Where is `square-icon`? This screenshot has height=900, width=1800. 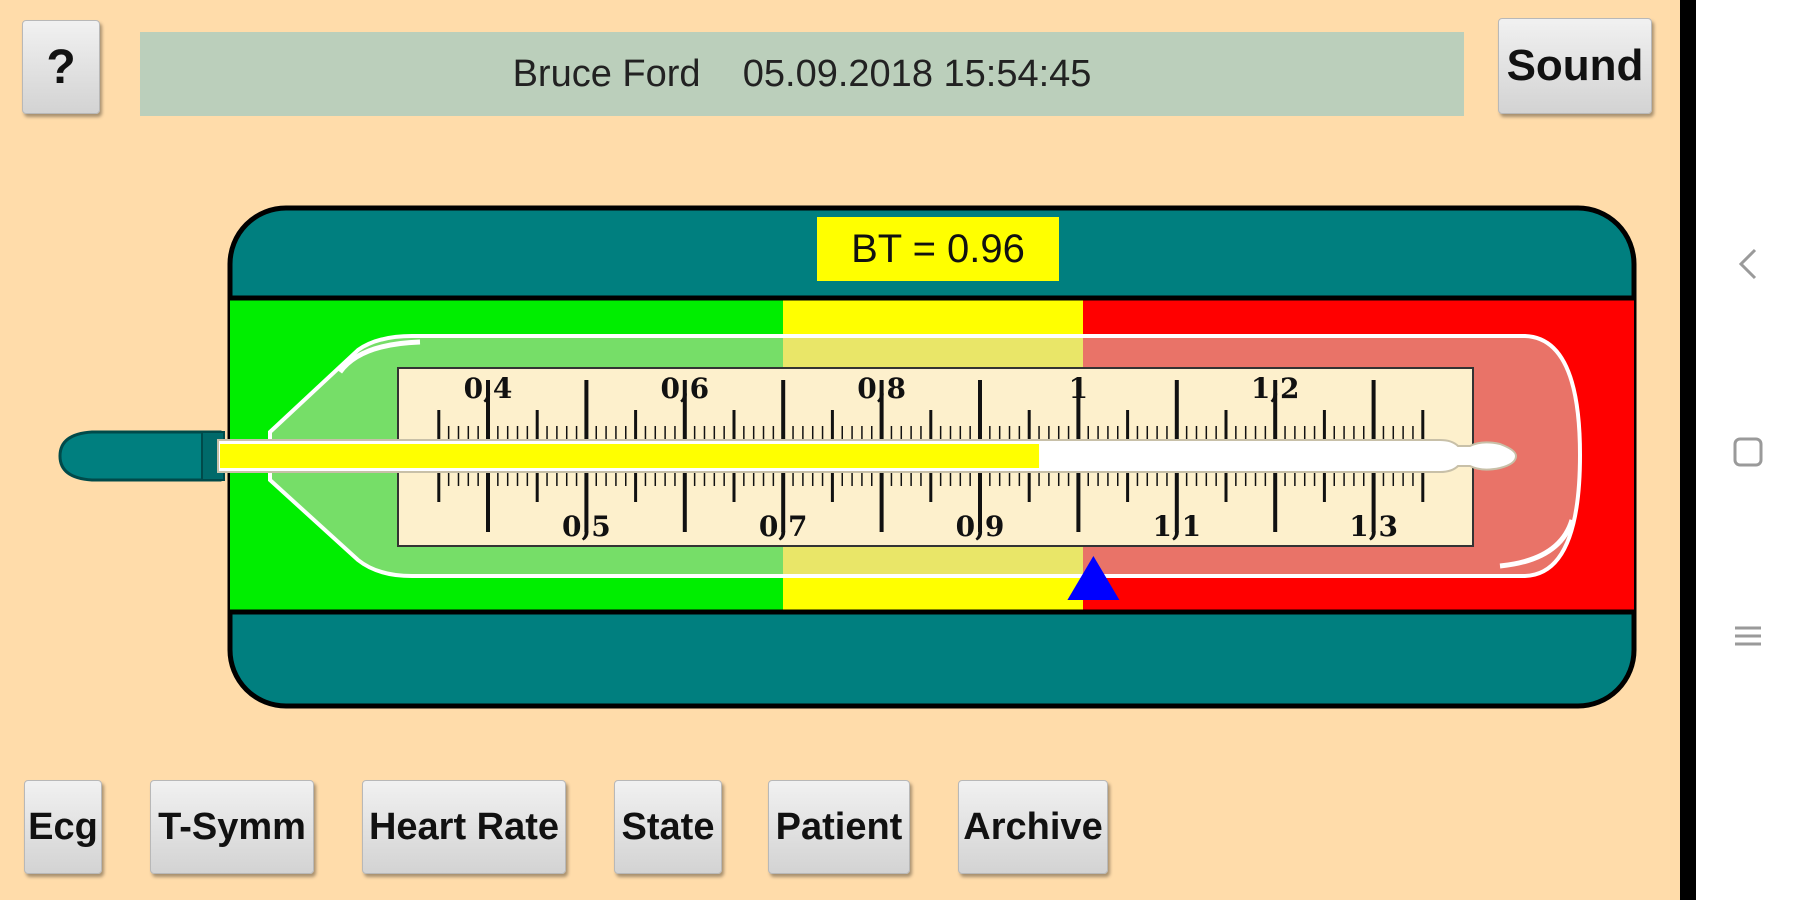 square-icon is located at coordinates (1748, 452).